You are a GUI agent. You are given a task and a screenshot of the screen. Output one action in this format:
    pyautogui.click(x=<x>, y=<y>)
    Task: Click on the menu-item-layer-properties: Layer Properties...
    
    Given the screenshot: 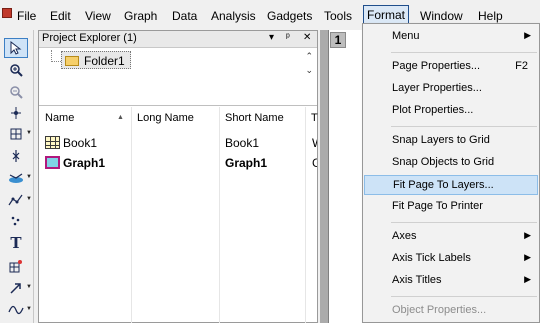 What is the action you would take?
    pyautogui.click(x=451, y=89)
    